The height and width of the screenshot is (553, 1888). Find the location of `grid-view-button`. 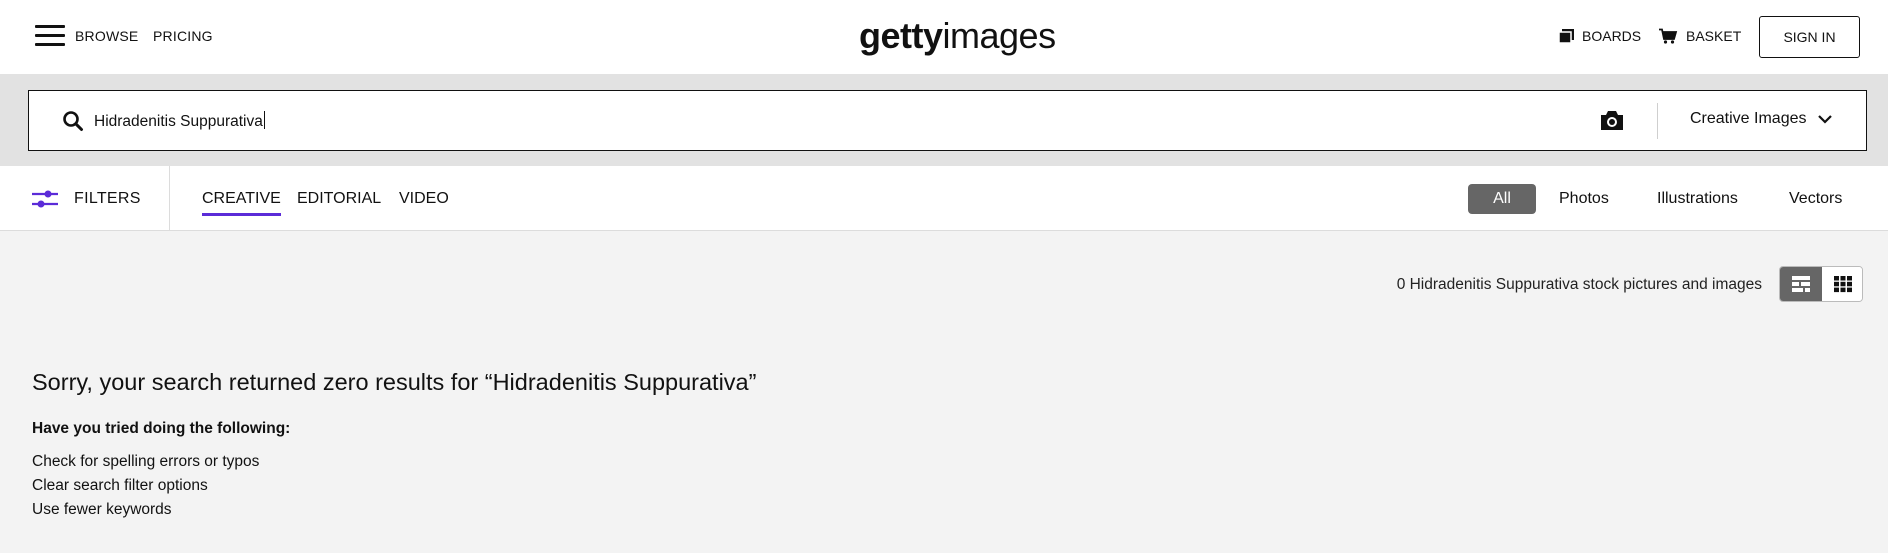

grid-view-button is located at coordinates (1842, 284).